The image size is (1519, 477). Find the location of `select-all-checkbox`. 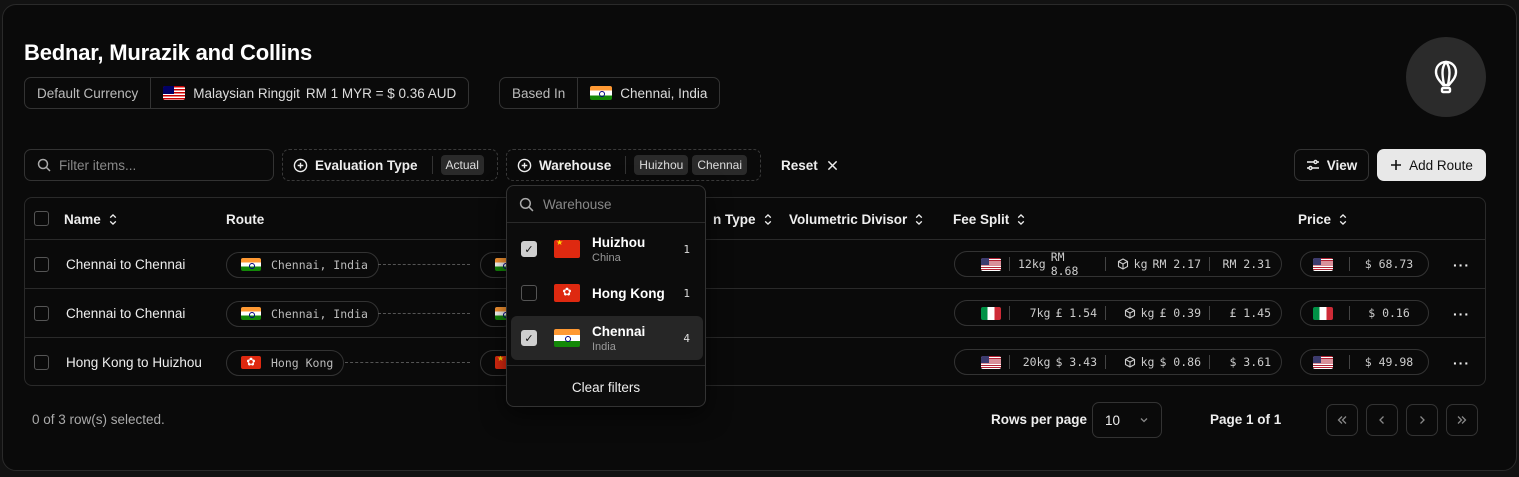

select-all-checkbox is located at coordinates (41, 218).